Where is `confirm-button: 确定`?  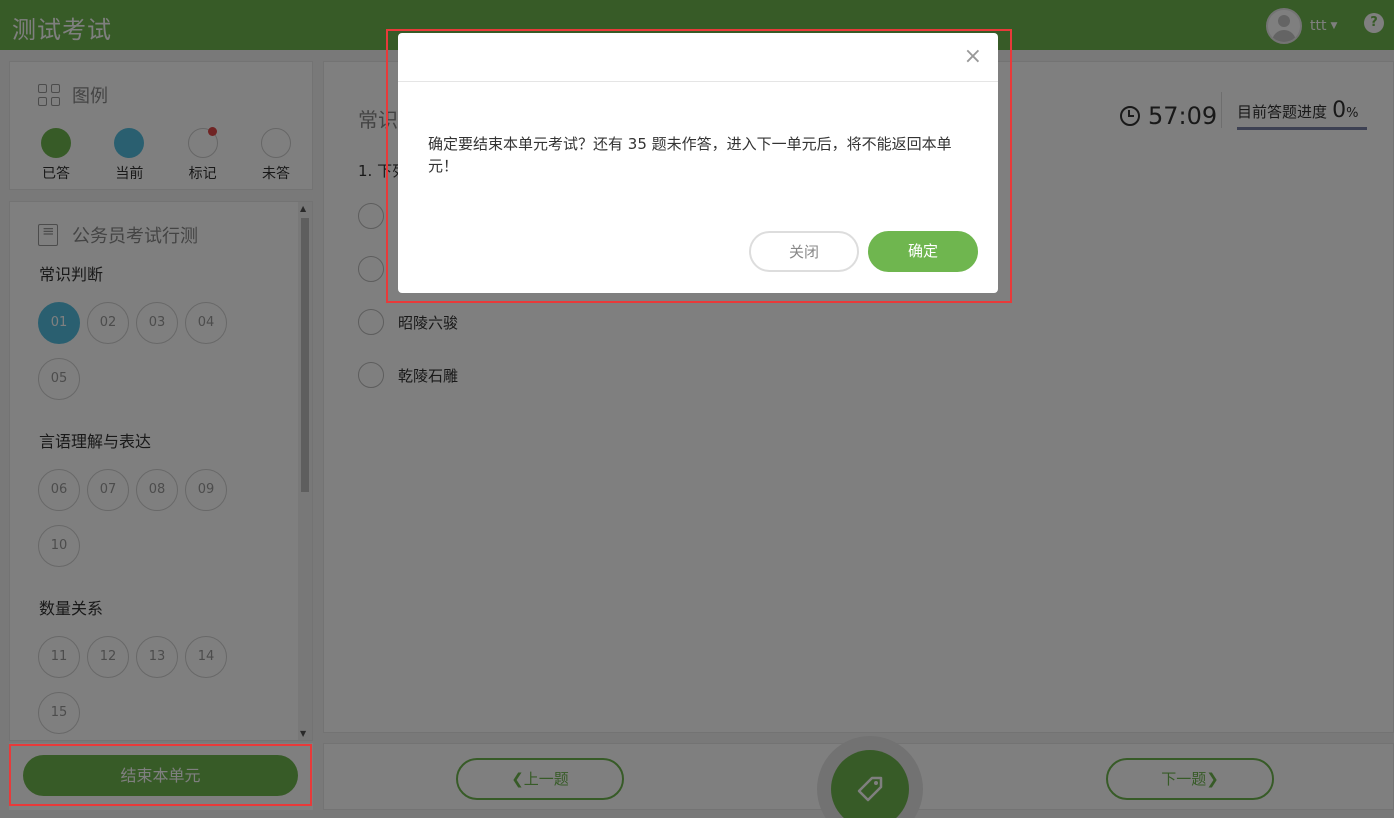 confirm-button: 确定 is located at coordinates (923, 251).